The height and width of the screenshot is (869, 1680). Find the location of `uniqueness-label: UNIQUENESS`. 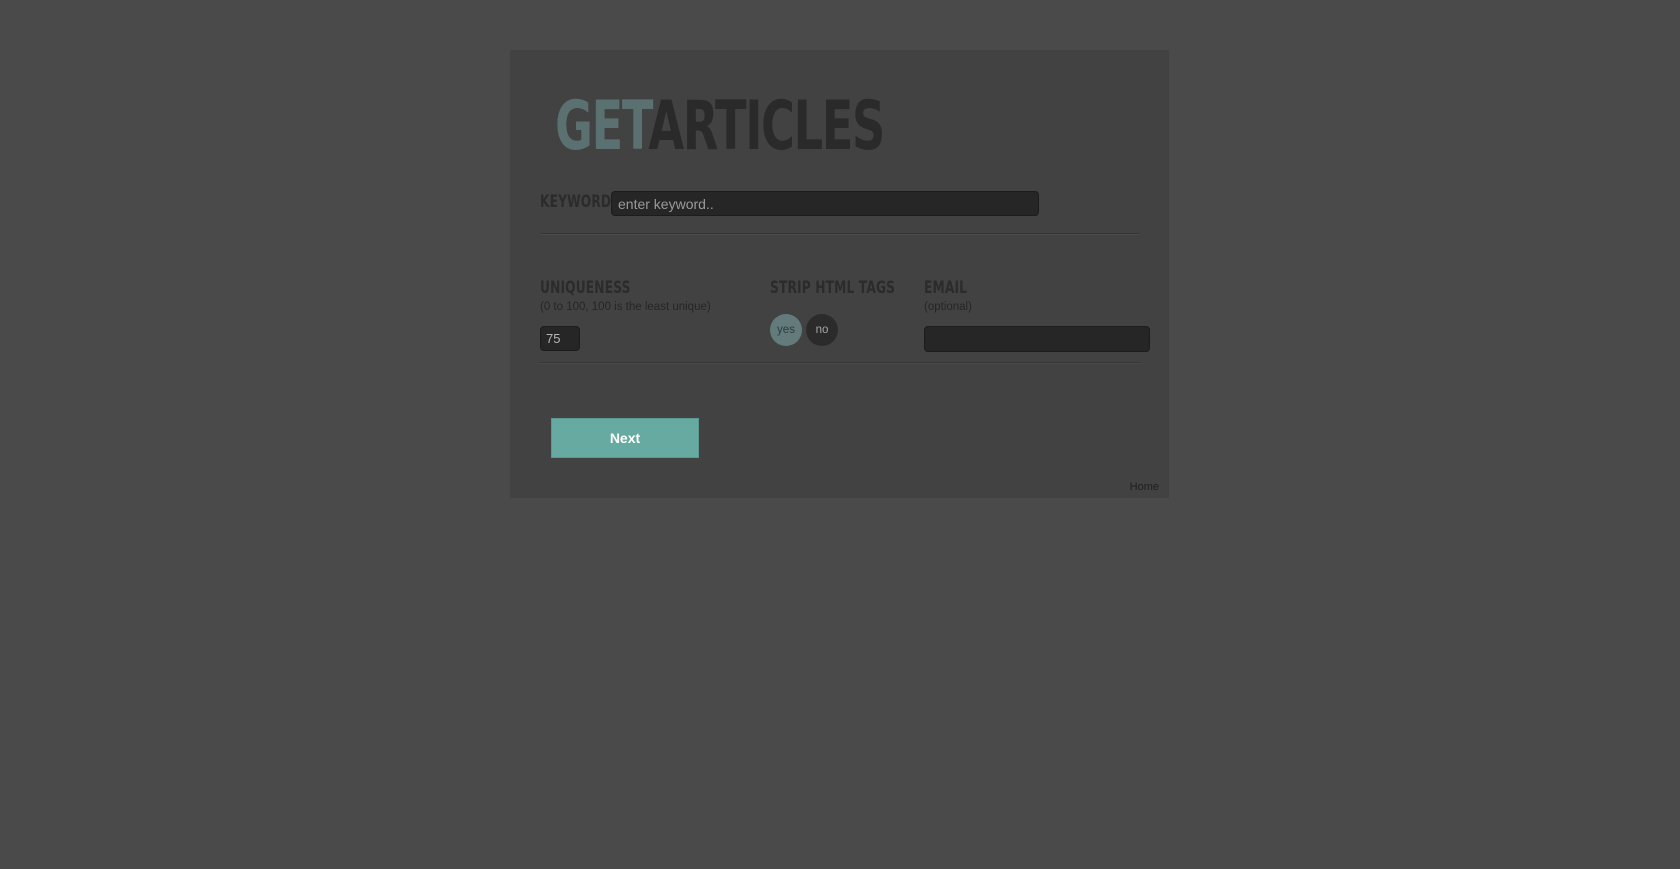

uniqueness-label: UNIQUENESS is located at coordinates (585, 288).